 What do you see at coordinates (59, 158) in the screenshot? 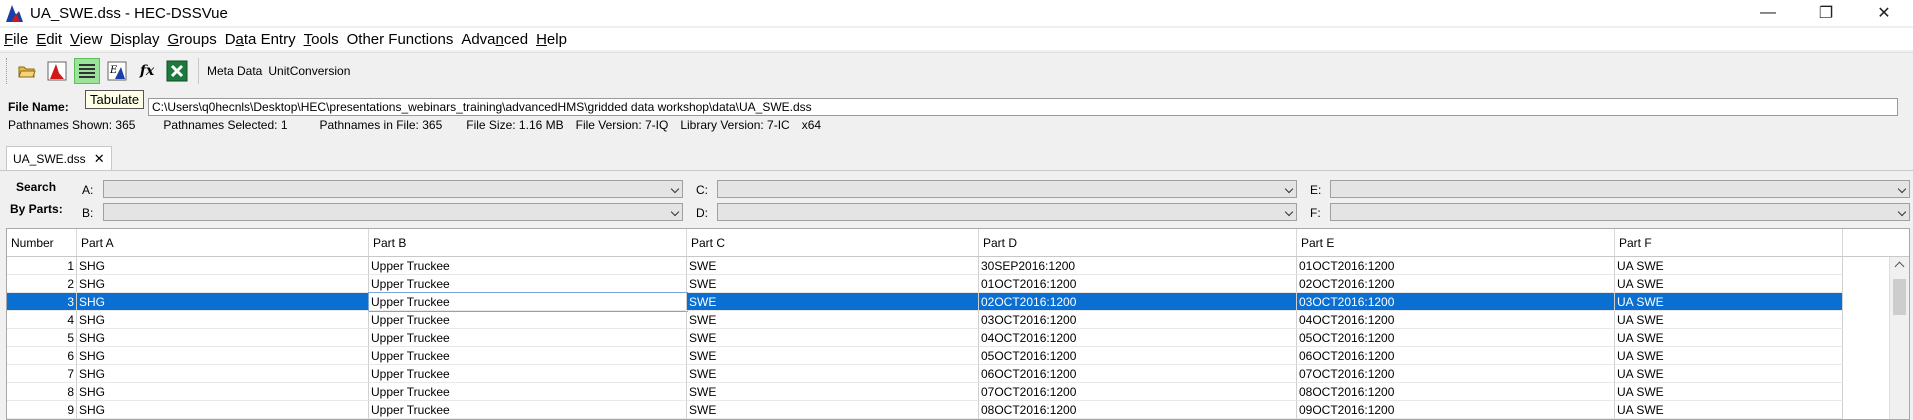
I see `tab-ua-swe: UA_SWE.dss ✕` at bounding box center [59, 158].